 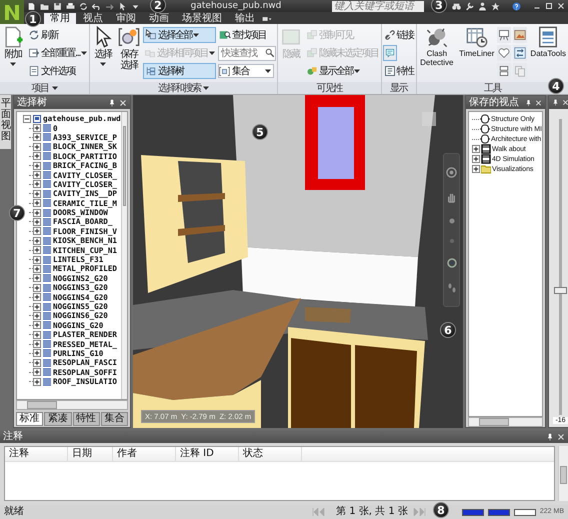 I want to click on sync-icon, so click(x=83, y=6).